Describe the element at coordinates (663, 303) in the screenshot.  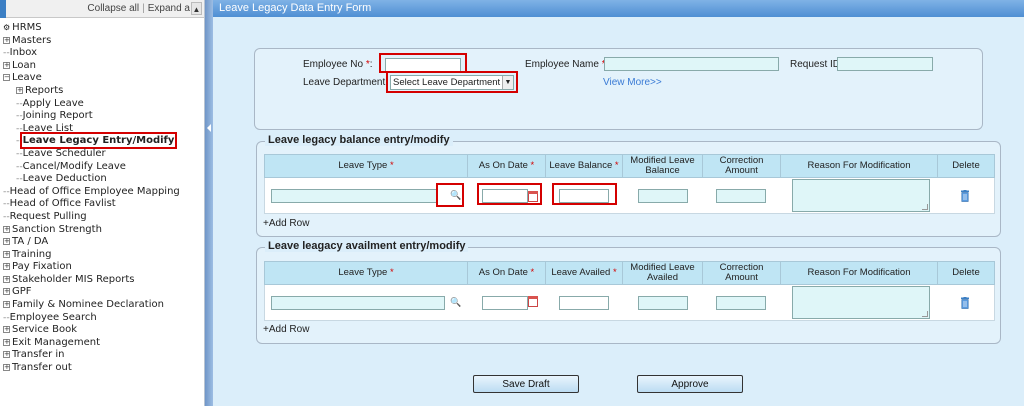
I see `modified-leave-availed-input` at that location.